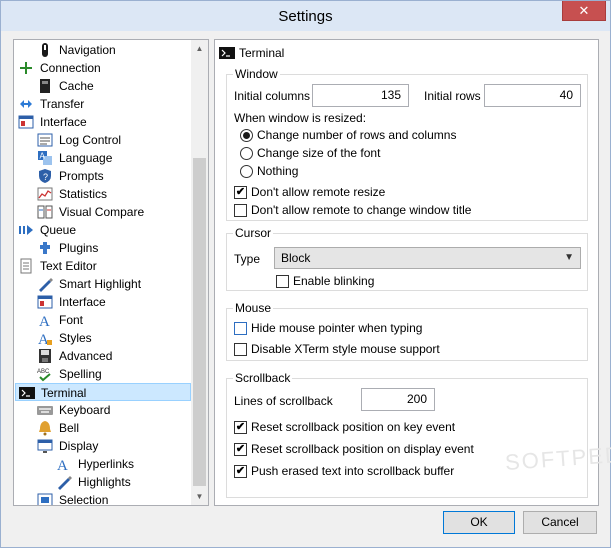 This screenshot has width=611, height=548. What do you see at coordinates (305, 16) in the screenshot?
I see `title-bar: Settings ✕` at bounding box center [305, 16].